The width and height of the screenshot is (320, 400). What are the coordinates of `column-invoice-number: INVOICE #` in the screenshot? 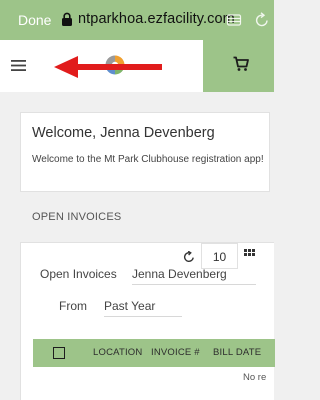 It's located at (175, 352).